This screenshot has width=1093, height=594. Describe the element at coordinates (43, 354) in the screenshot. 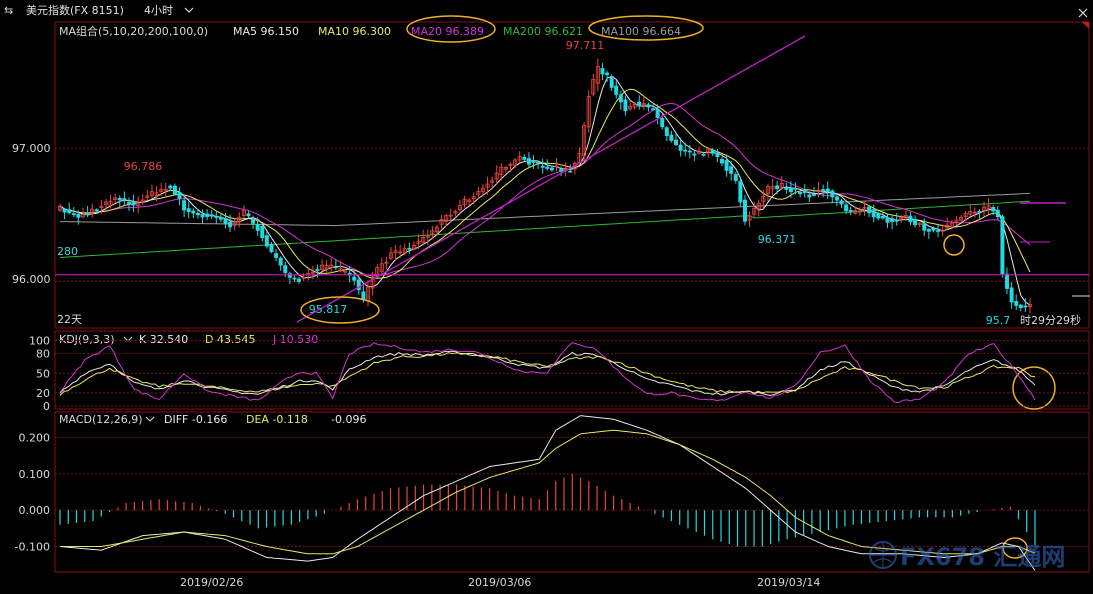

I see `kdj-y-tick: 80` at that location.